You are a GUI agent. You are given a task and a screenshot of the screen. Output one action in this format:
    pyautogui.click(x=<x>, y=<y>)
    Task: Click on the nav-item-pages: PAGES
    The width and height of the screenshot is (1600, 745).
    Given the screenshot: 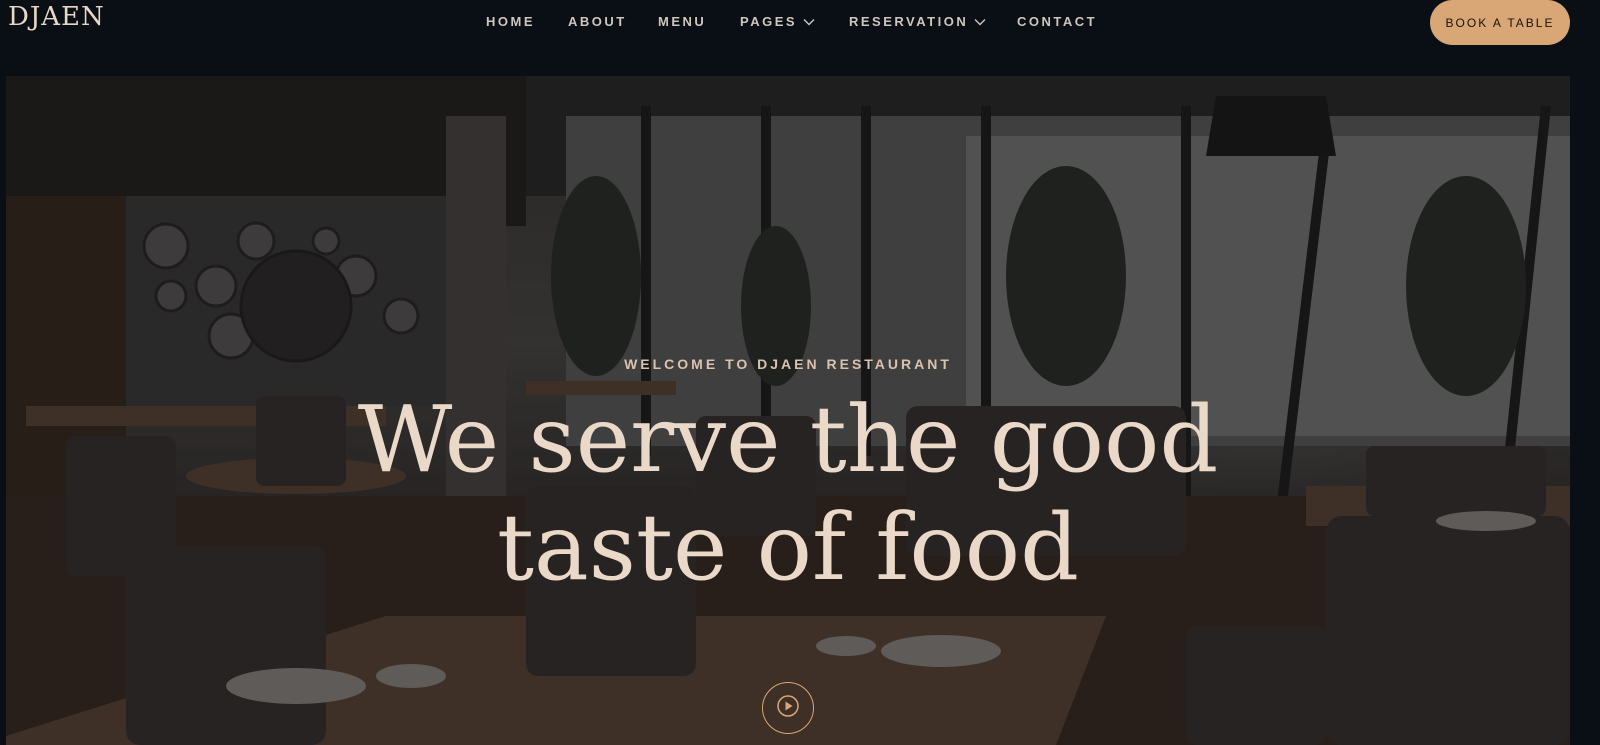 What is the action you would take?
    pyautogui.click(x=777, y=22)
    